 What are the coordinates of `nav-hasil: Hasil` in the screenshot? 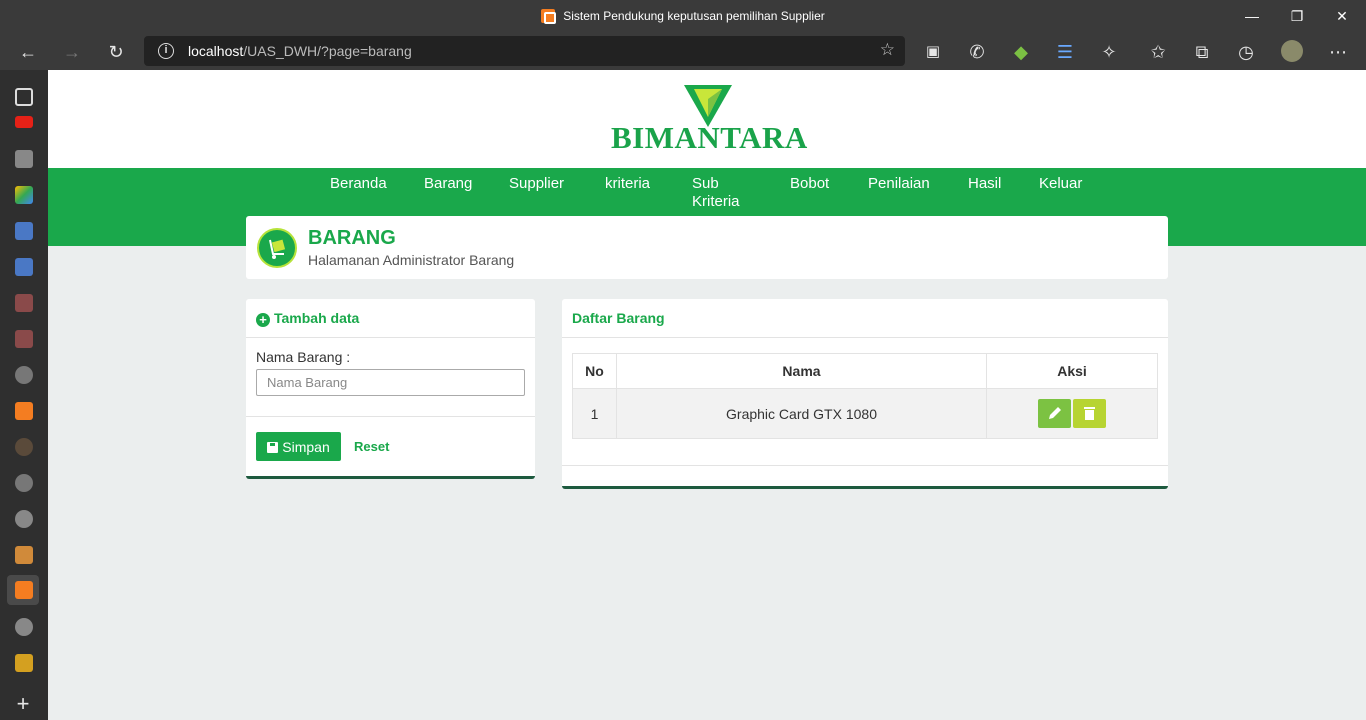 It's located at (984, 184).